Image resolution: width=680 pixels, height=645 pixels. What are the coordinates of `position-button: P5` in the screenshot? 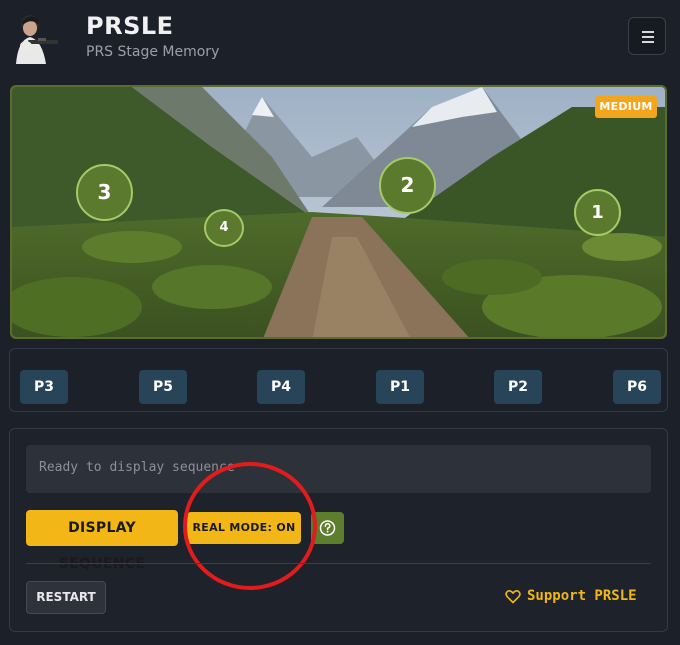 It's located at (163, 387).